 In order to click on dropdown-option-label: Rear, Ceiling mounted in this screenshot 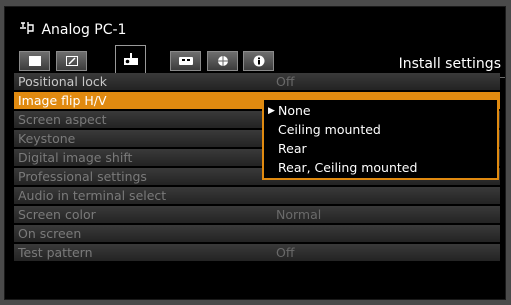, I will do `click(348, 167)`.